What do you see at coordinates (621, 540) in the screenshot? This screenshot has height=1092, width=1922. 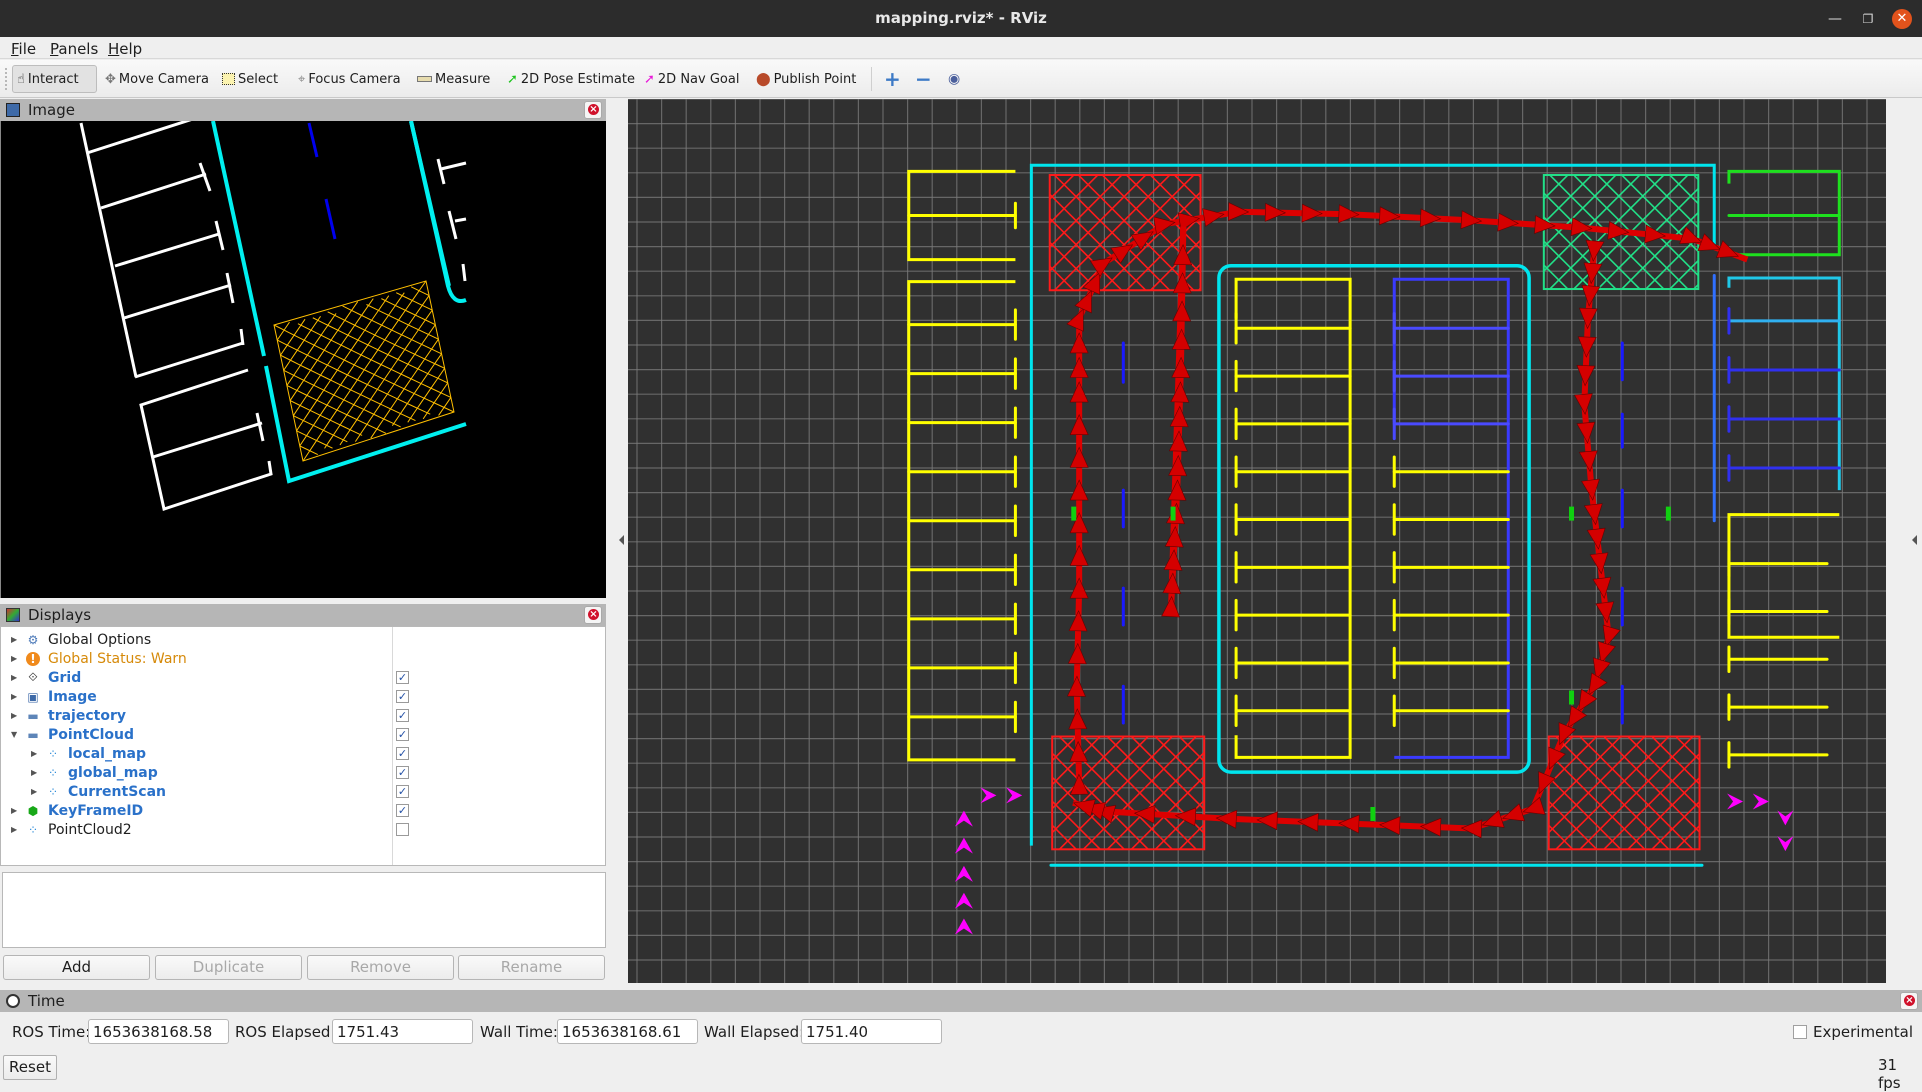 I see `collapse-left-arrow-icon` at bounding box center [621, 540].